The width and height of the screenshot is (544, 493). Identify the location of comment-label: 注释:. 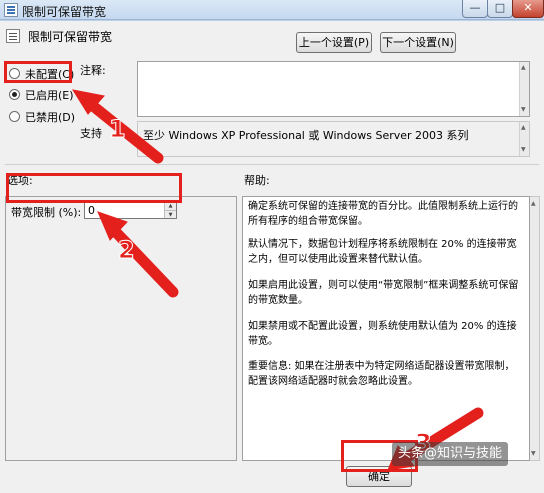
(93, 70).